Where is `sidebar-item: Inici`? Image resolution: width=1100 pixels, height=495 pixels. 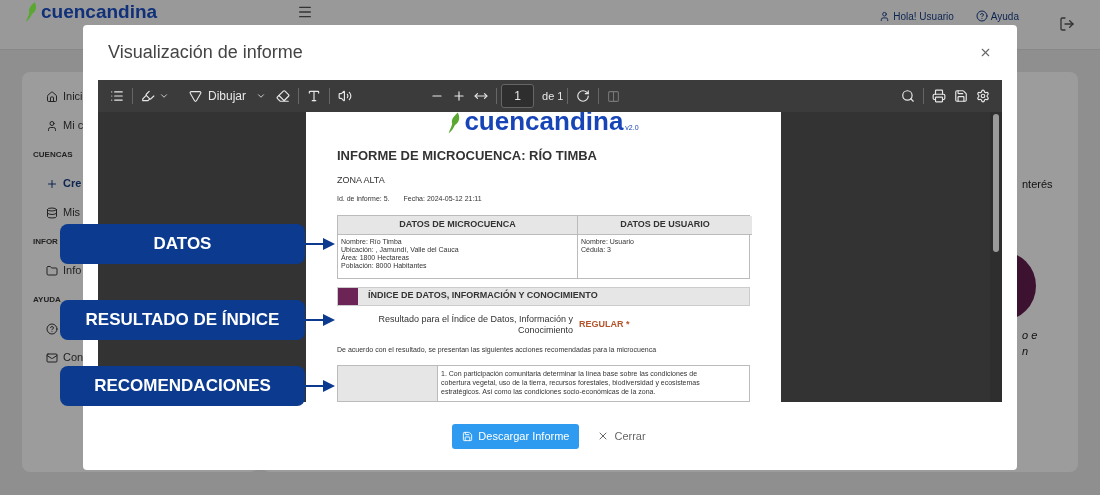 sidebar-item: Inici is located at coordinates (73, 96).